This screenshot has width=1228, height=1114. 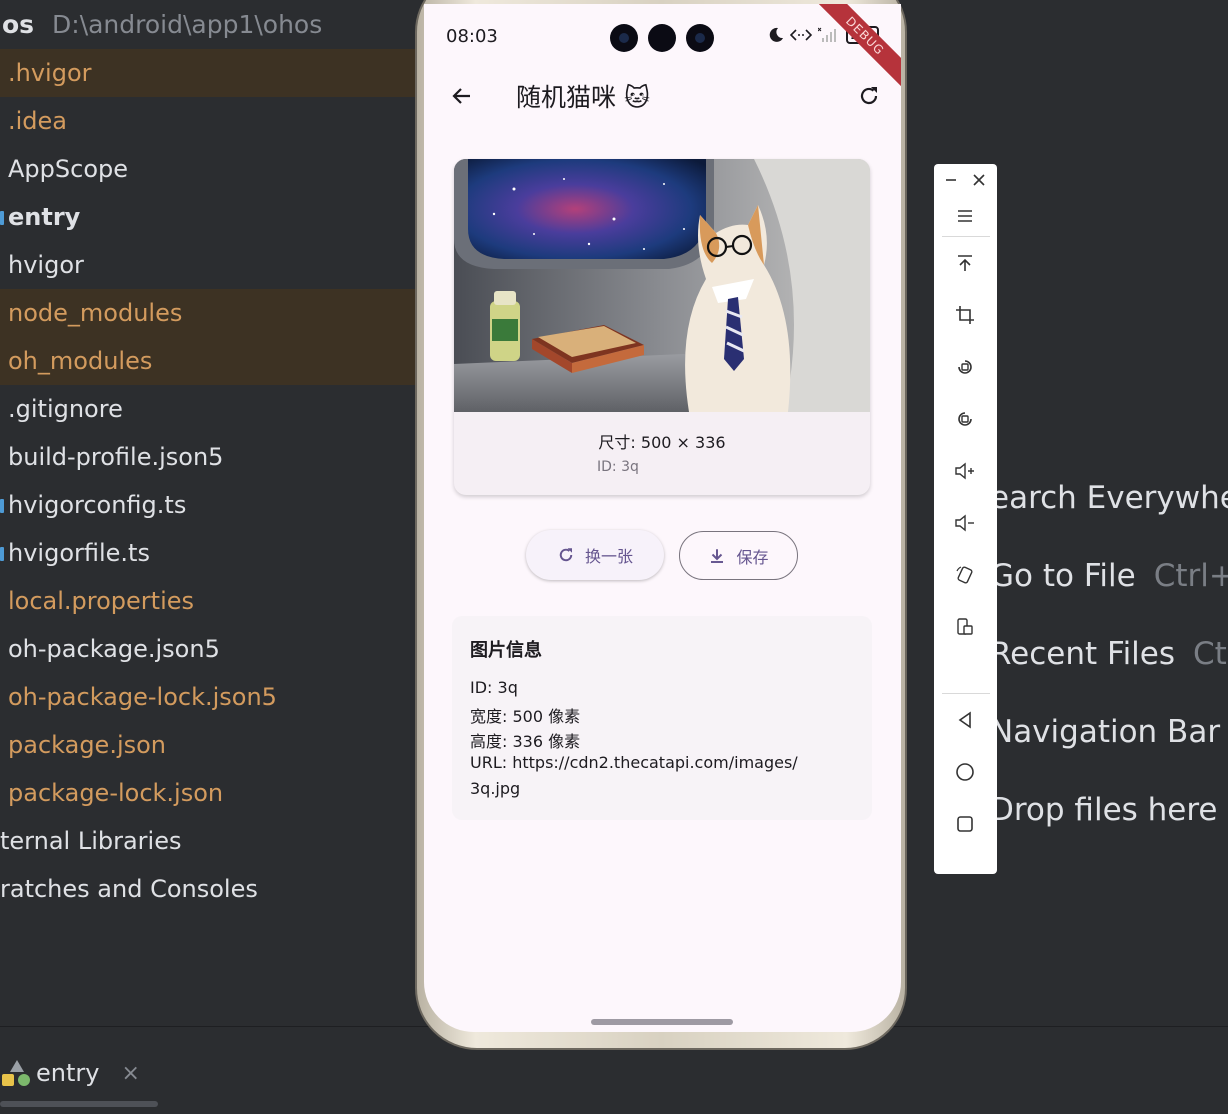 What do you see at coordinates (50, 73) in the screenshot?
I see `tree-item-label: .hvigor` at bounding box center [50, 73].